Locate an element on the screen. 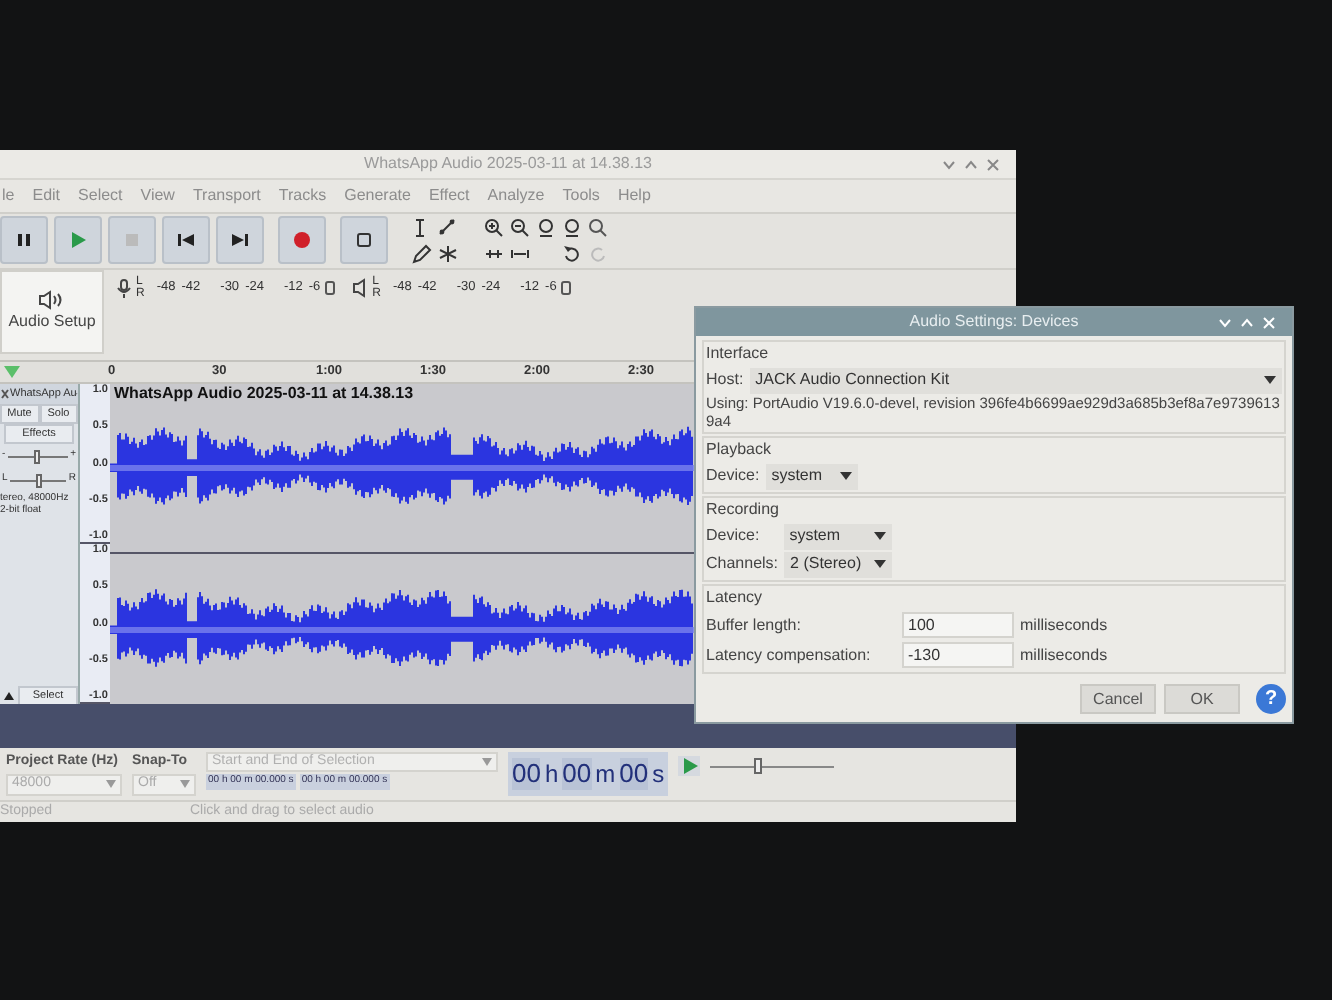  clip-title: WhatsApp Audio 2025-03-11 at 14.38.13 is located at coordinates (264, 394).